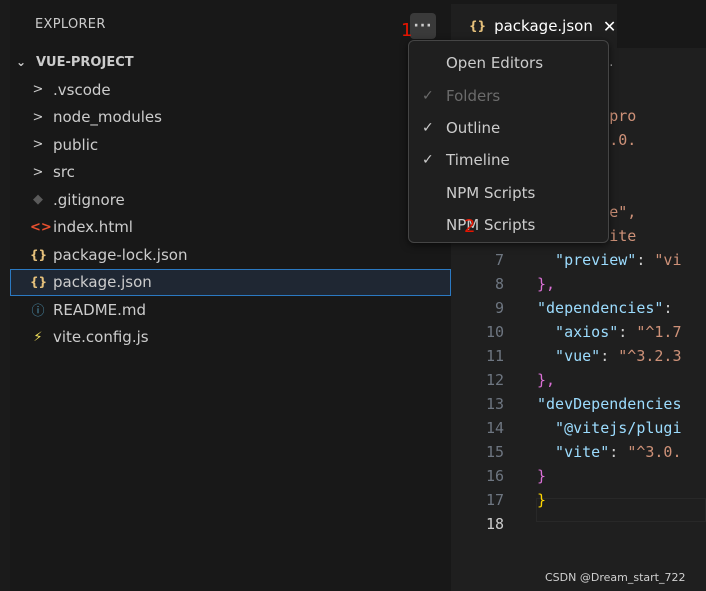 The image size is (706, 591). What do you see at coordinates (508, 63) in the screenshot?
I see `menu-item: Open Editors` at bounding box center [508, 63].